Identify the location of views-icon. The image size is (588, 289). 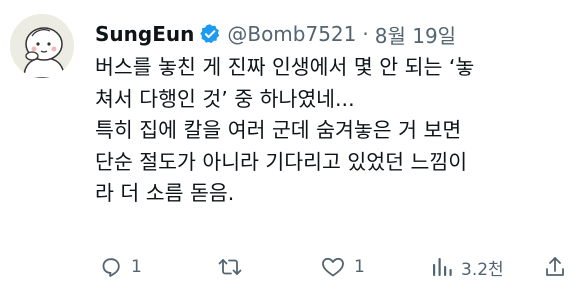
(442, 267).